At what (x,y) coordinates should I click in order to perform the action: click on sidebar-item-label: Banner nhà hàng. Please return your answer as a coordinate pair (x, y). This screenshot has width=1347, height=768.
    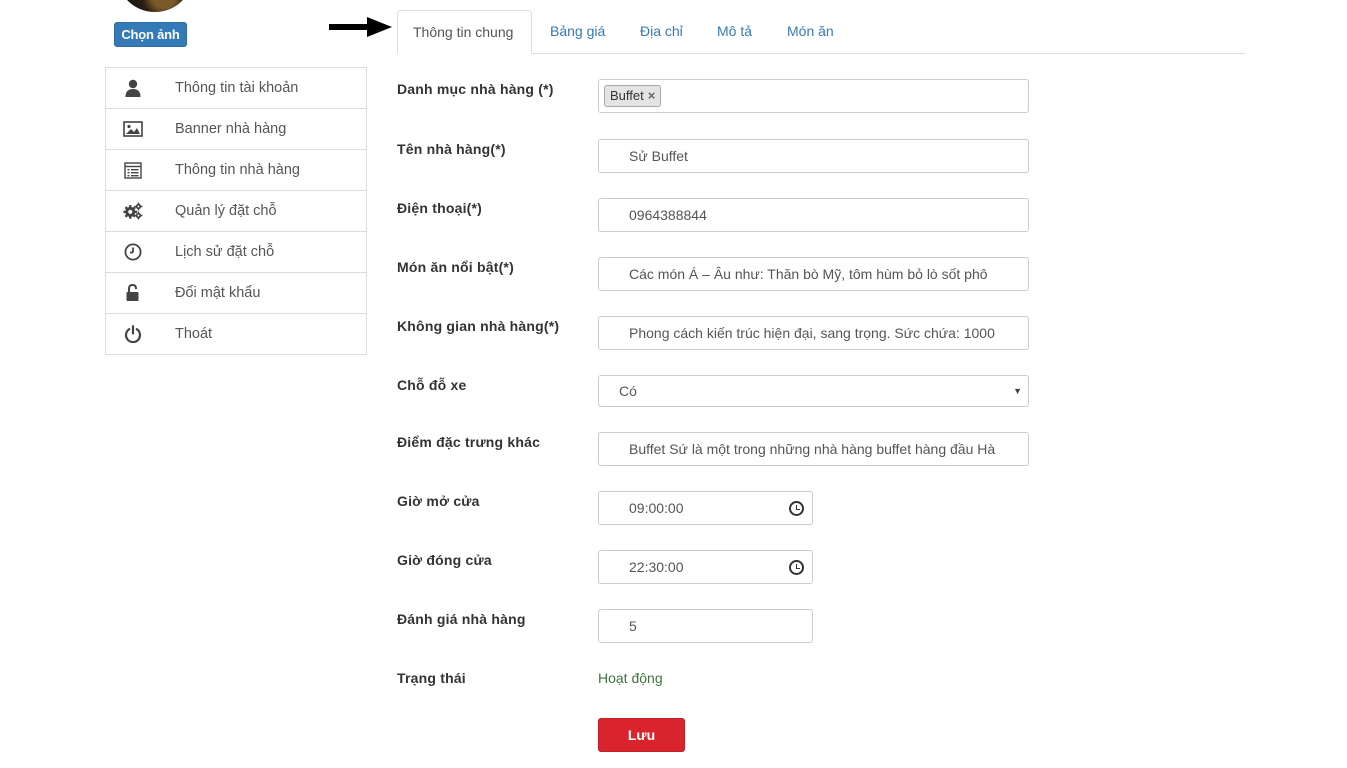
    Looking at the image, I should click on (231, 129).